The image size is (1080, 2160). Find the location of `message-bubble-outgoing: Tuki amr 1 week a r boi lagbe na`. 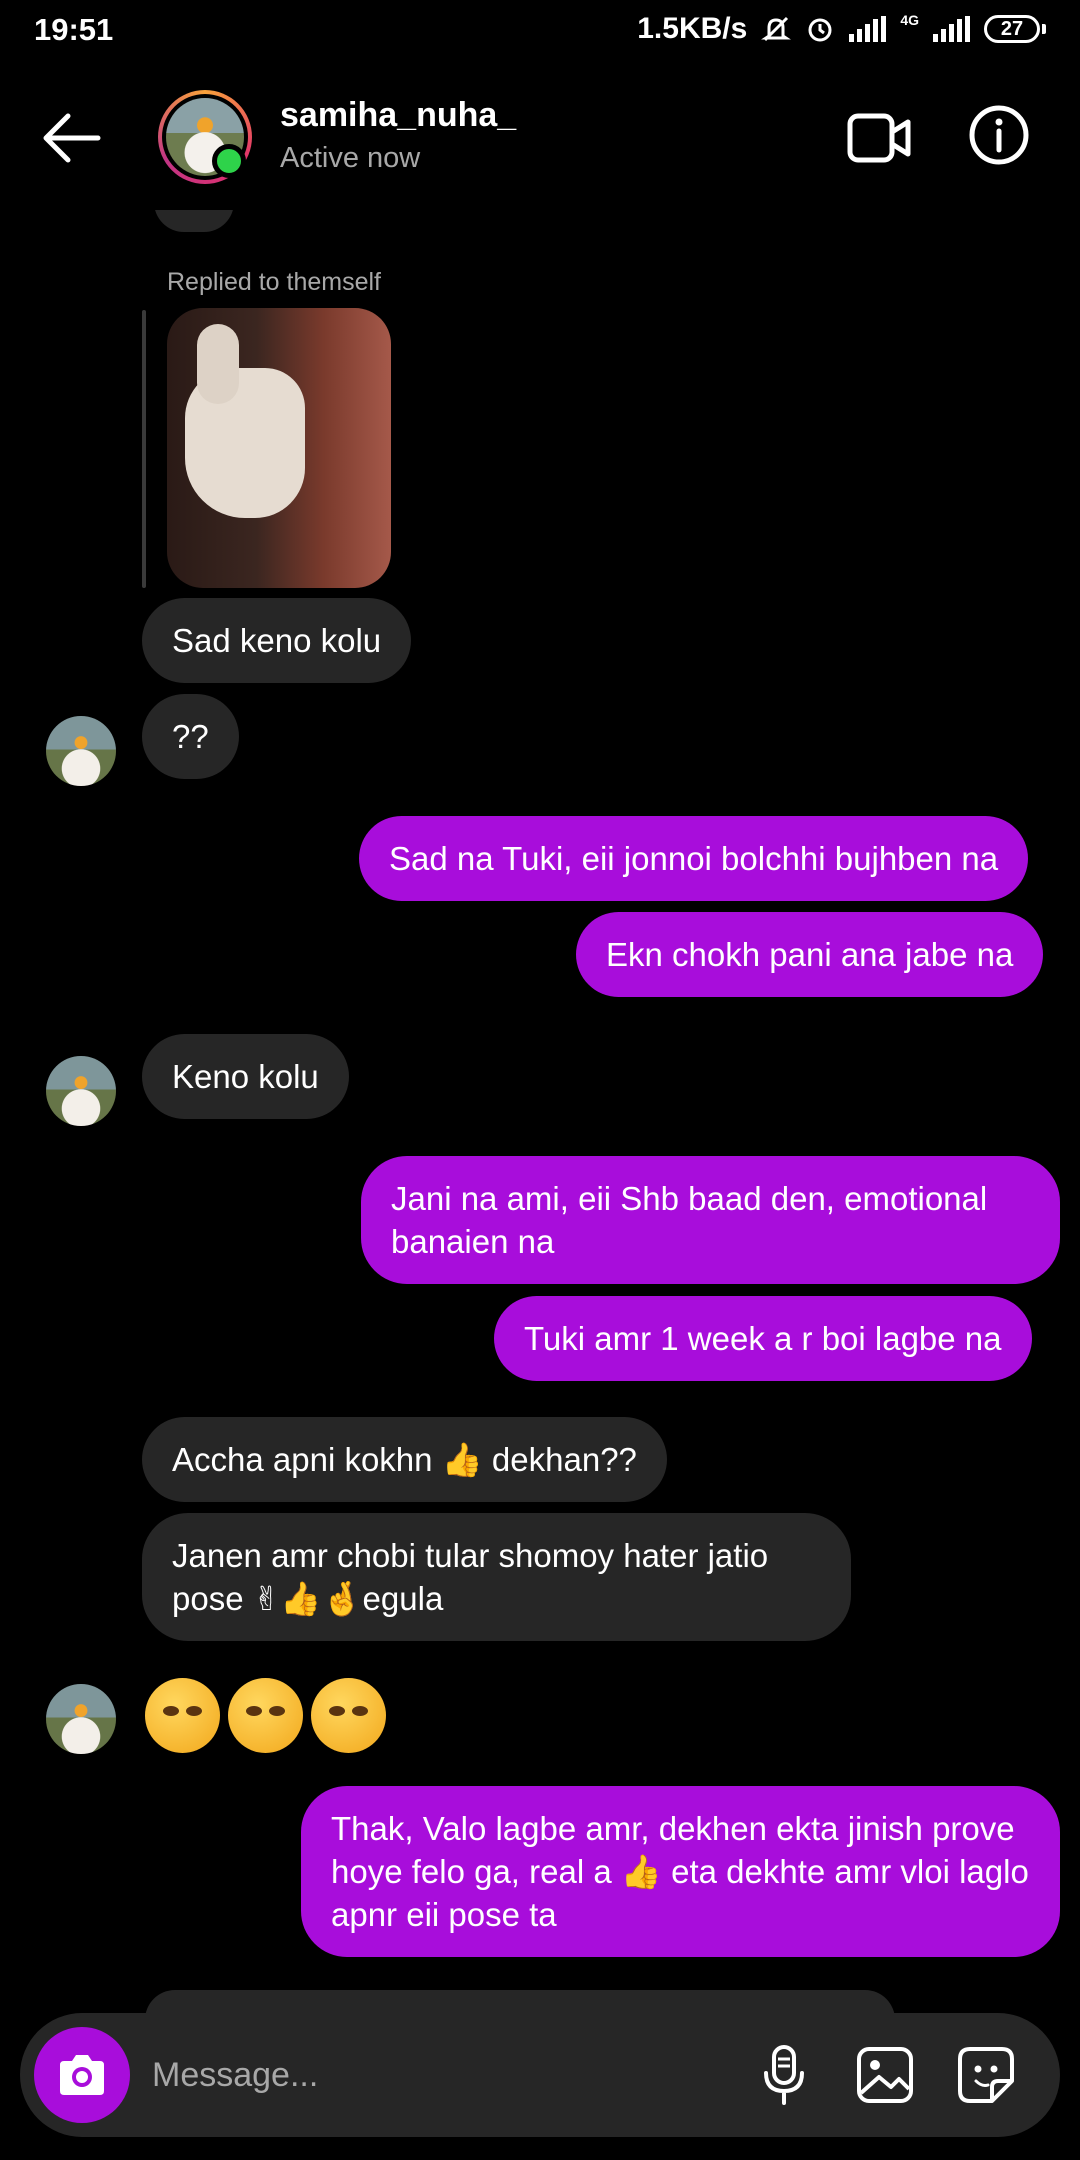

message-bubble-outgoing: Tuki amr 1 week a r boi lagbe na is located at coordinates (763, 1338).